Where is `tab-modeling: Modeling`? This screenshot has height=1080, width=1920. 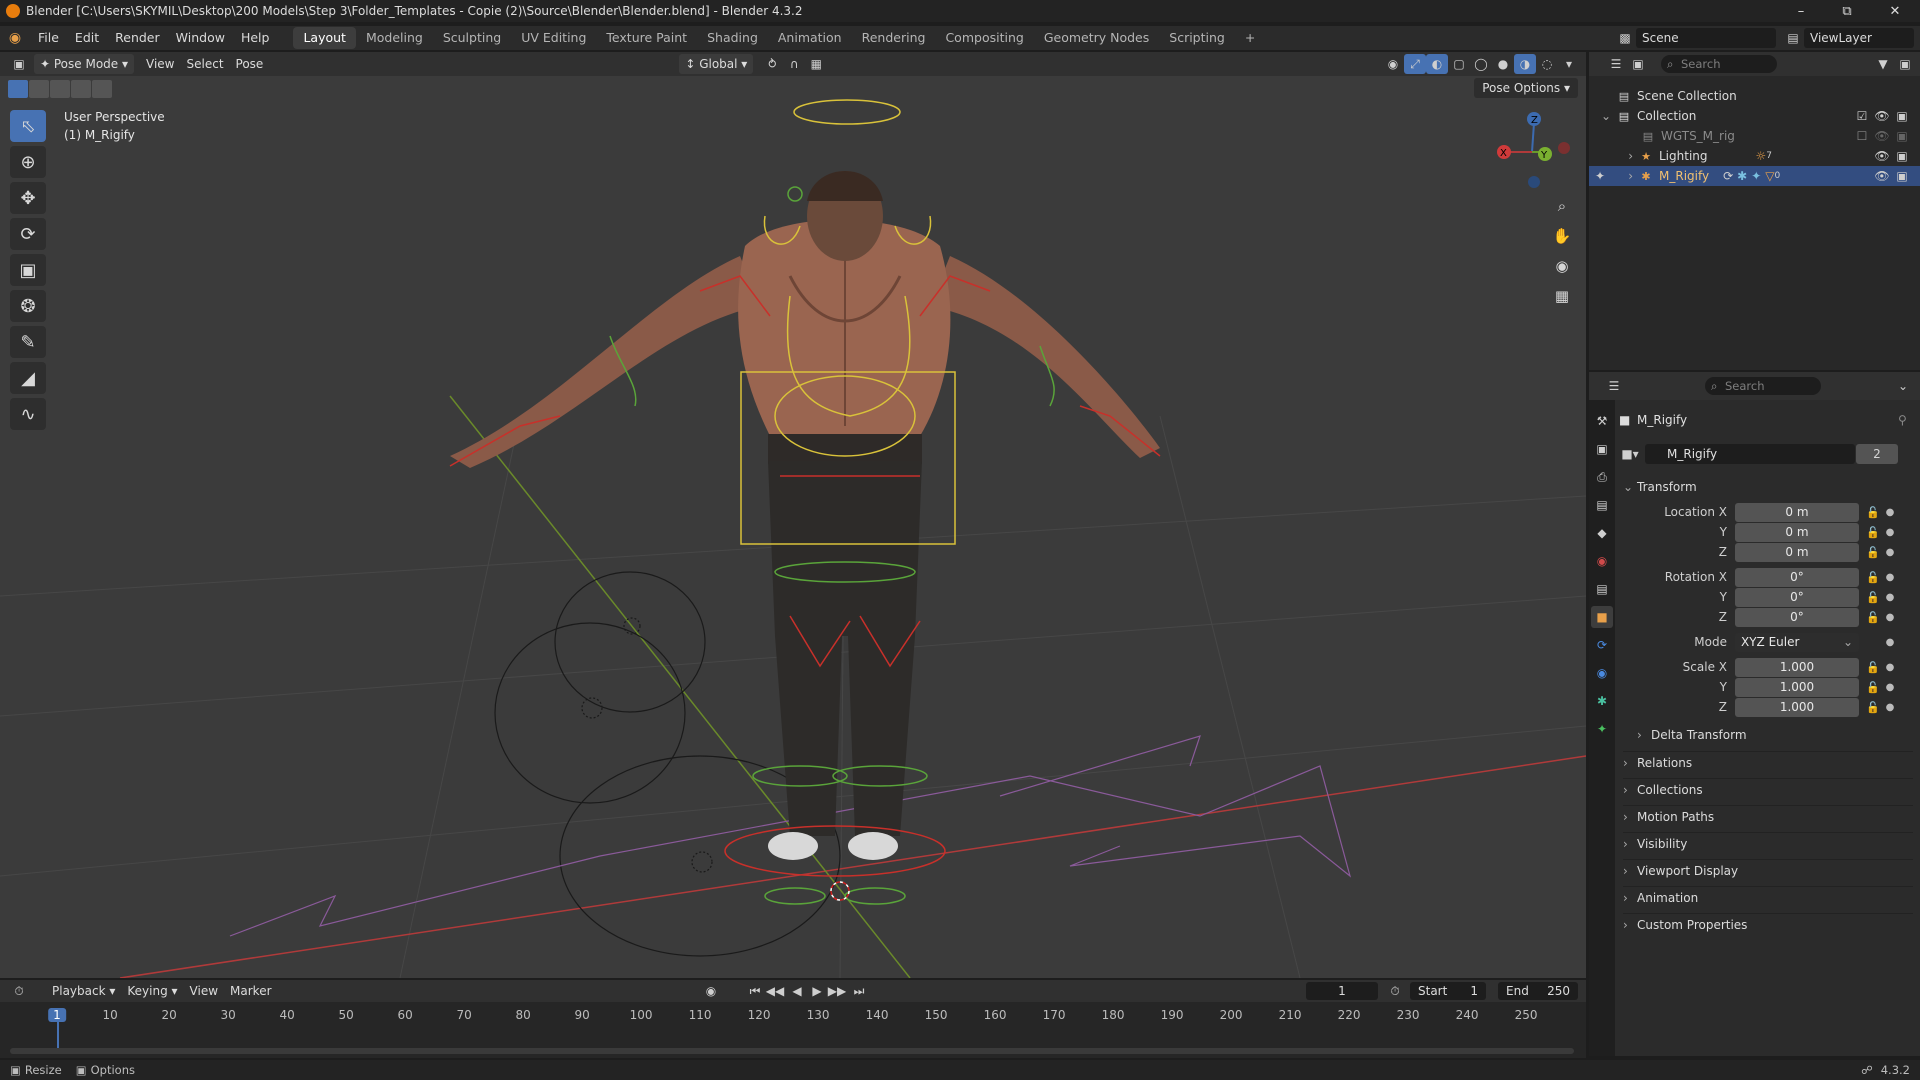
tab-modeling: Modeling is located at coordinates (394, 38).